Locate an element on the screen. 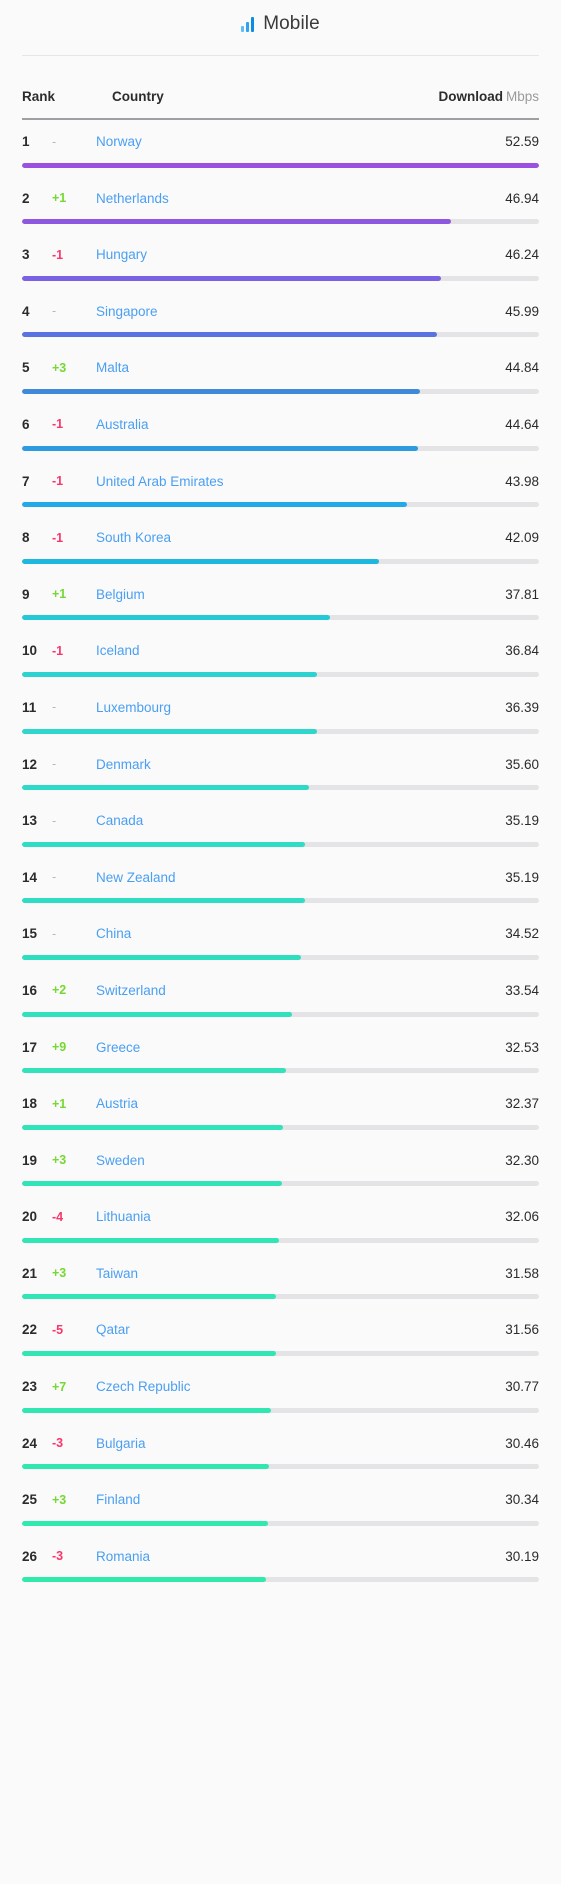 The width and height of the screenshot is (561, 1884). table-row-content: 22 -5 Qatar 31.56 is located at coordinates (280, 1329).